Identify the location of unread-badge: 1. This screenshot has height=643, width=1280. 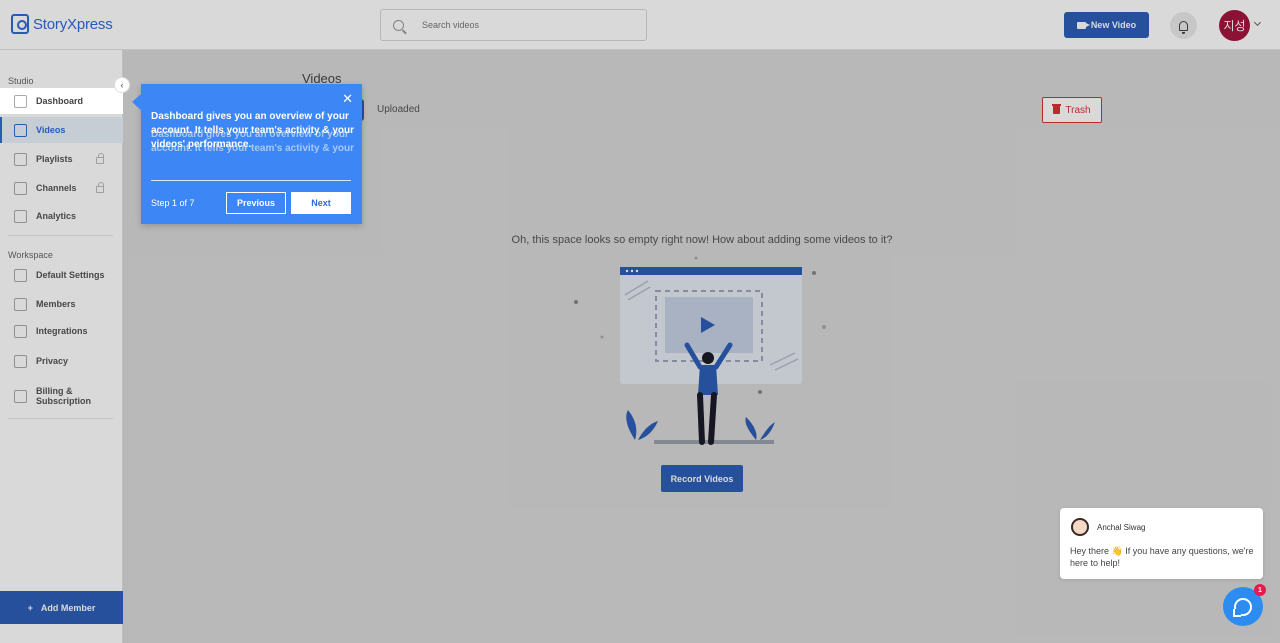
(1260, 590).